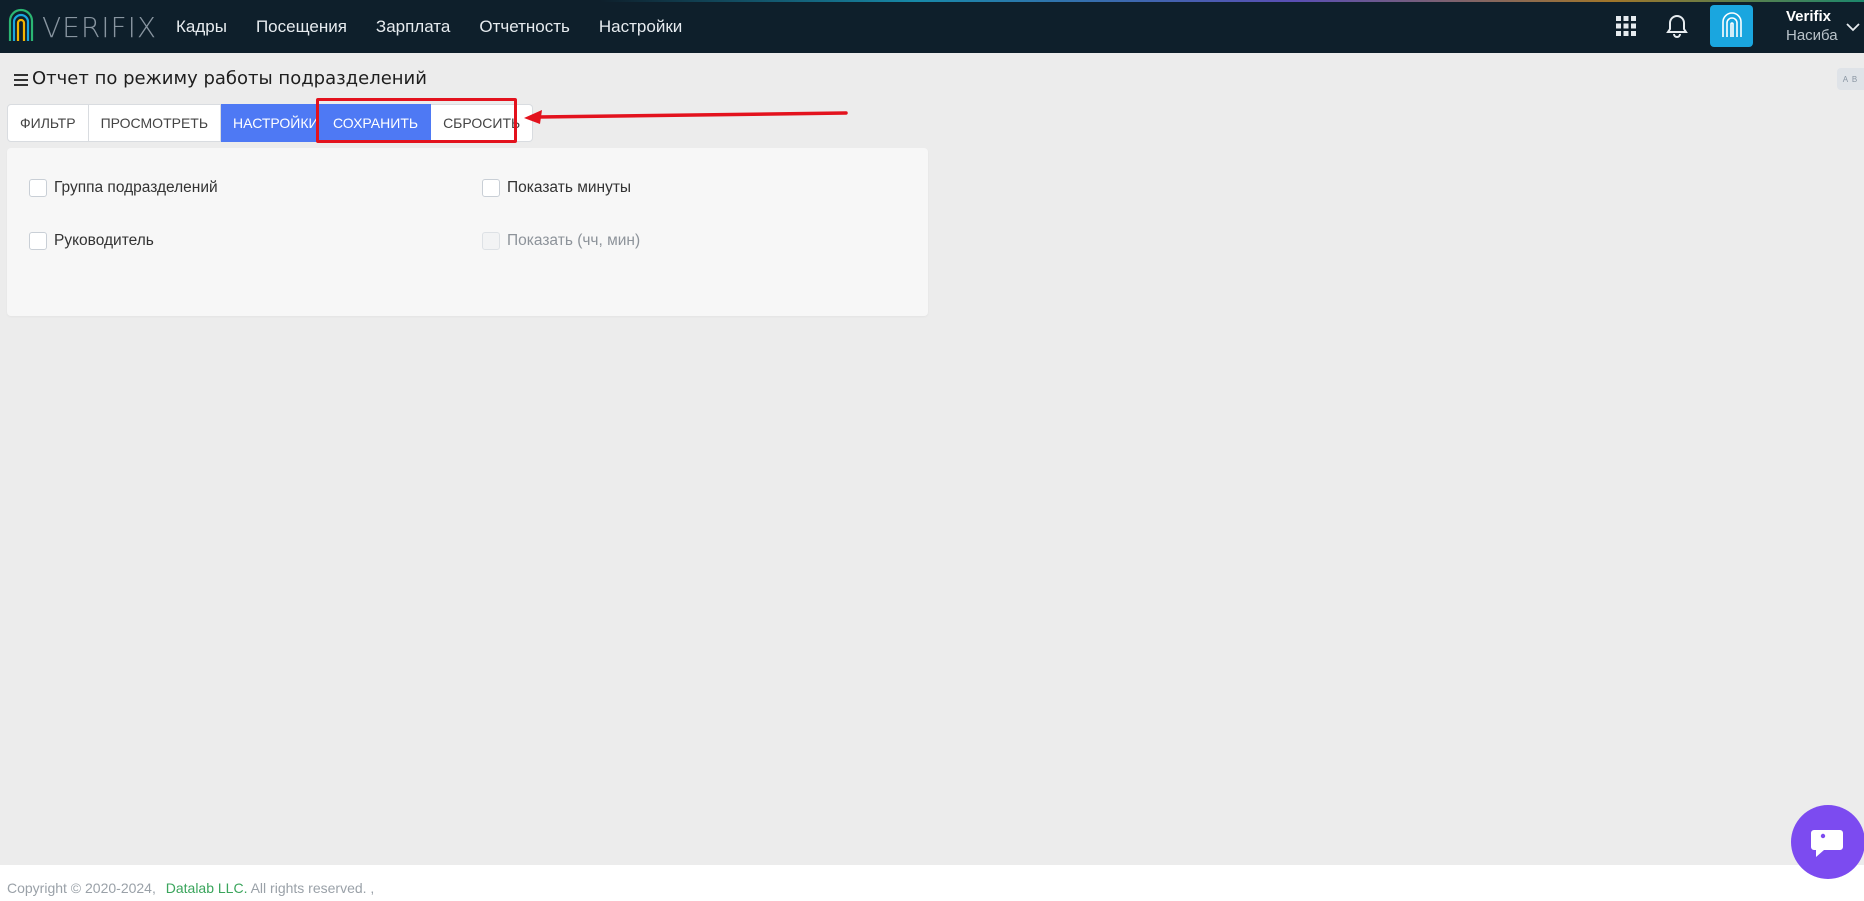 This screenshot has width=1864, height=901. Describe the element at coordinates (686, 117) in the screenshot. I see `annotation-arrow` at that location.